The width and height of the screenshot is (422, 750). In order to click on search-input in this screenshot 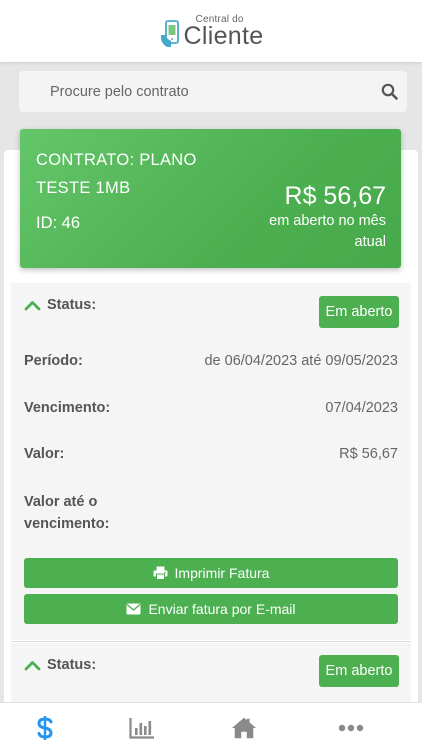, I will do `click(213, 91)`.